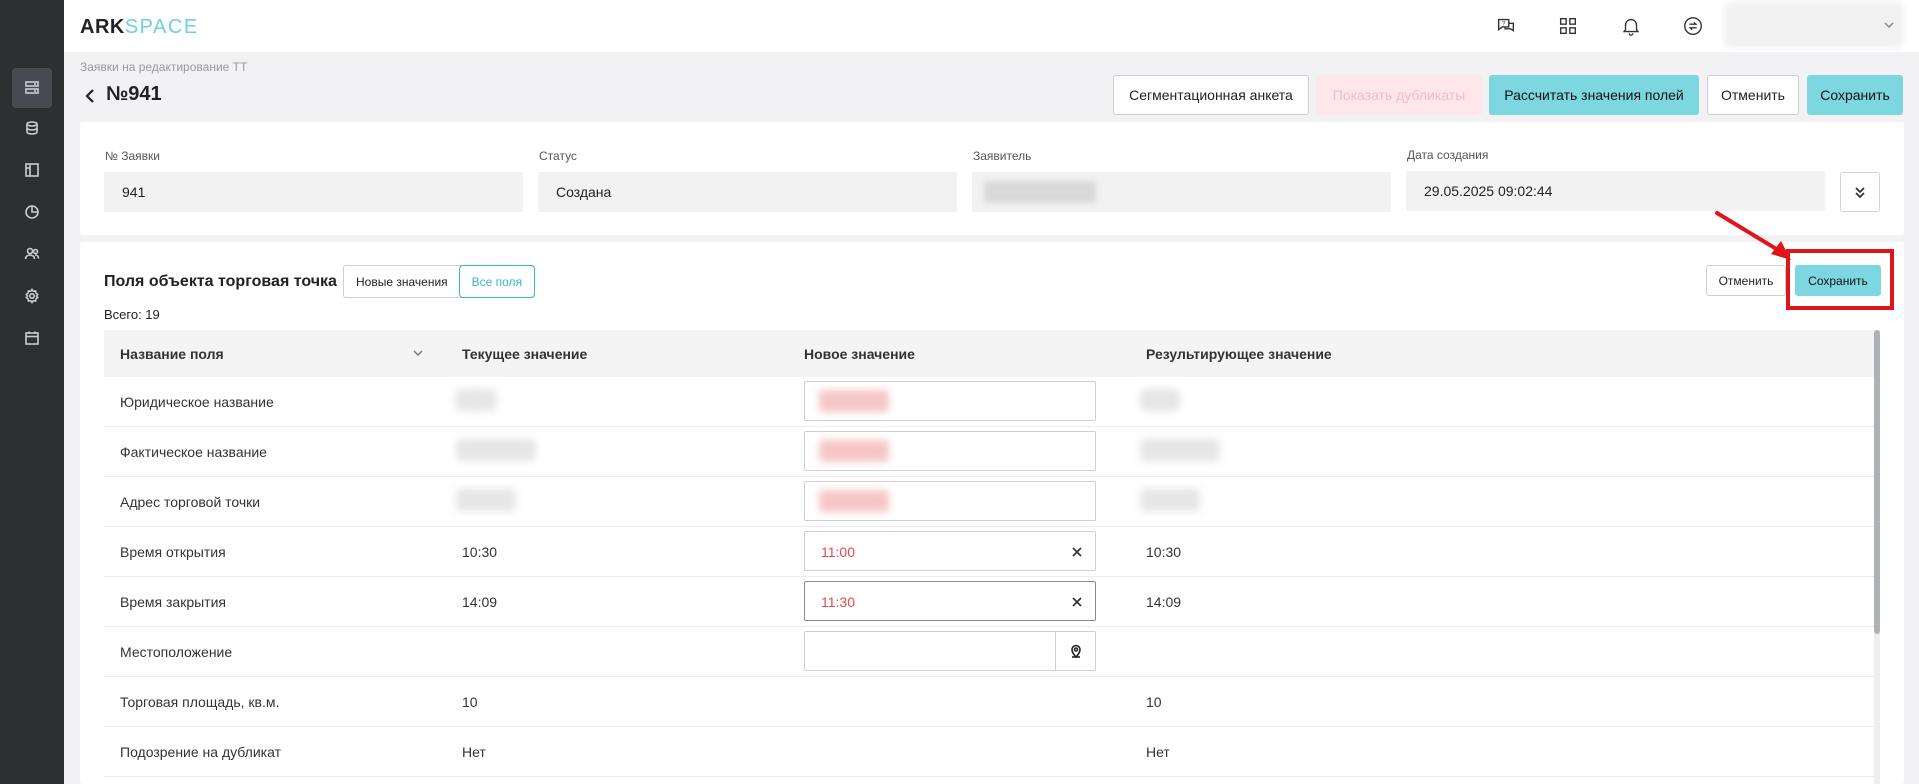 This screenshot has height=784, width=1919. I want to click on closing-time-value: 11:30, so click(838, 602).